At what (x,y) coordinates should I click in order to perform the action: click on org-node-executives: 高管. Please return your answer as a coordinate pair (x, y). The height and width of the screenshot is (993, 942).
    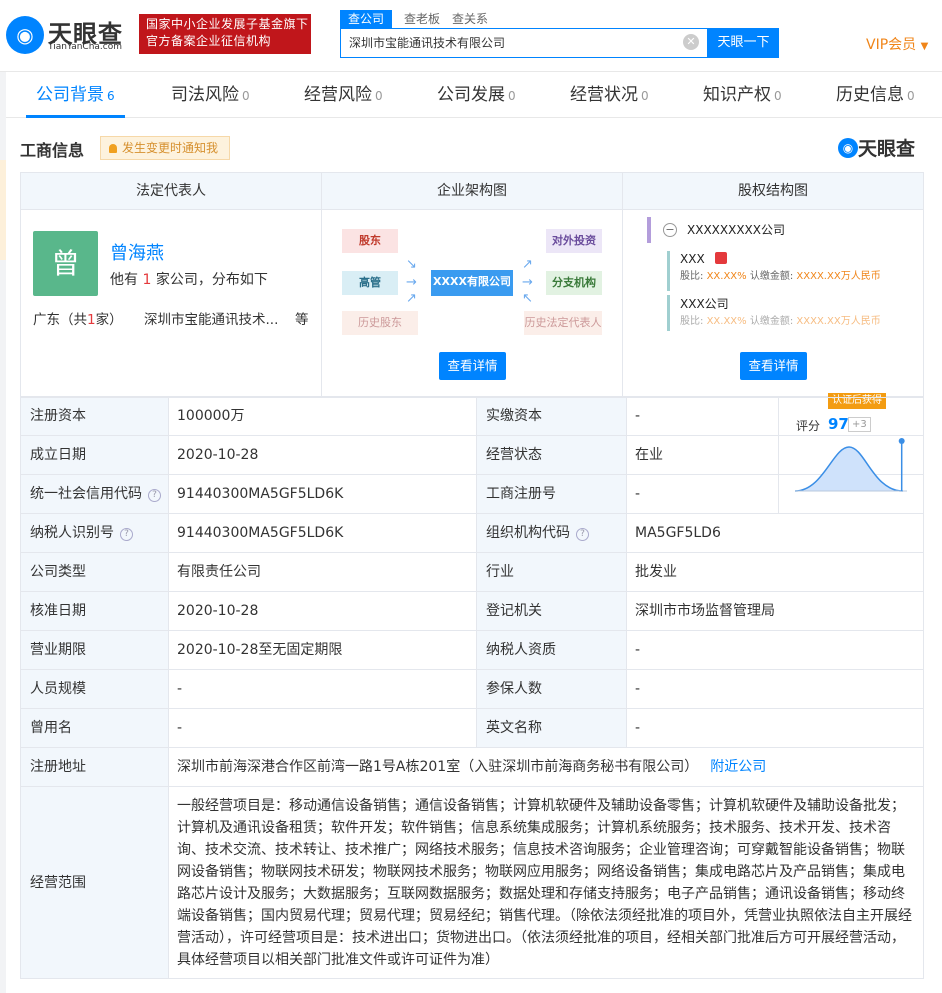
    Looking at the image, I should click on (370, 283).